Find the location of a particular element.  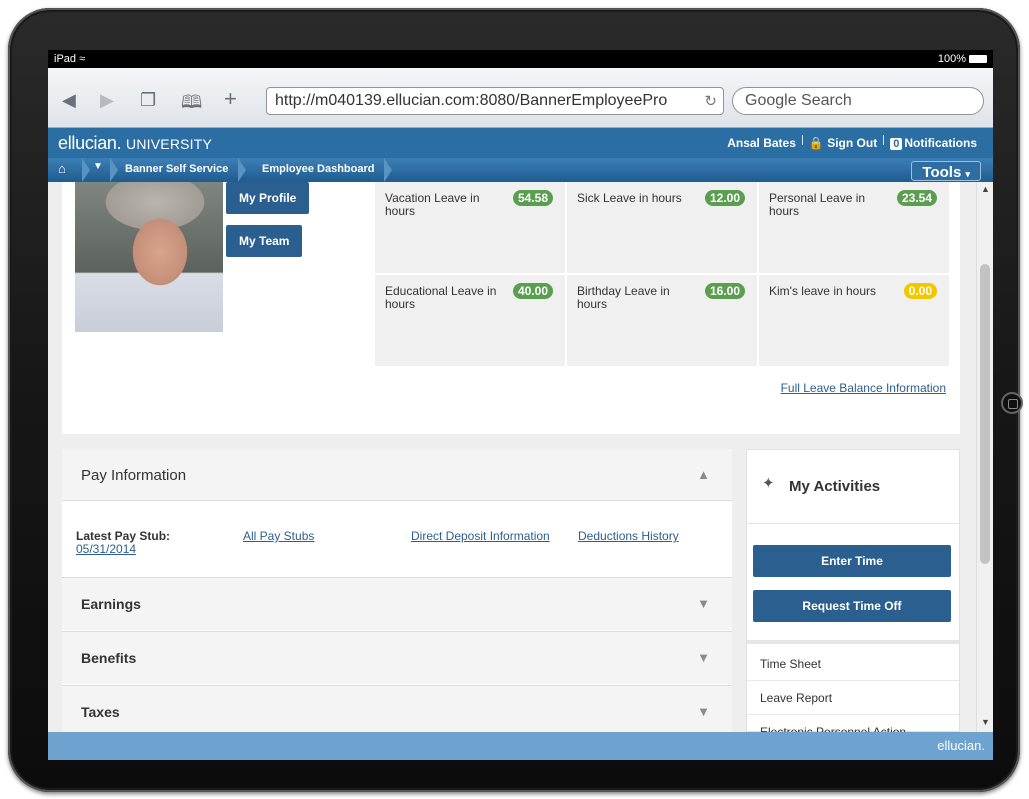

add-icon: + is located at coordinates (230, 99).